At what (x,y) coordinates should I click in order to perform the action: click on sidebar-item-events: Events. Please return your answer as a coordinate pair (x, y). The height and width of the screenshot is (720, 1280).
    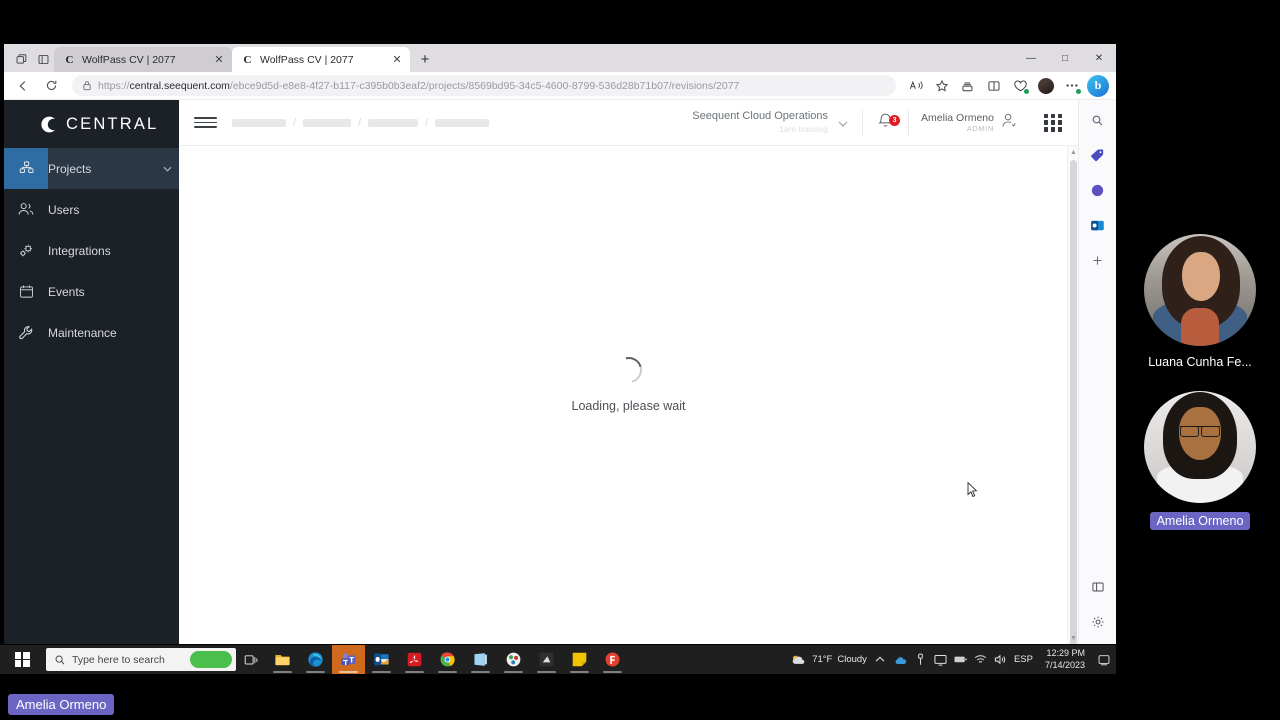
    Looking at the image, I should click on (91, 291).